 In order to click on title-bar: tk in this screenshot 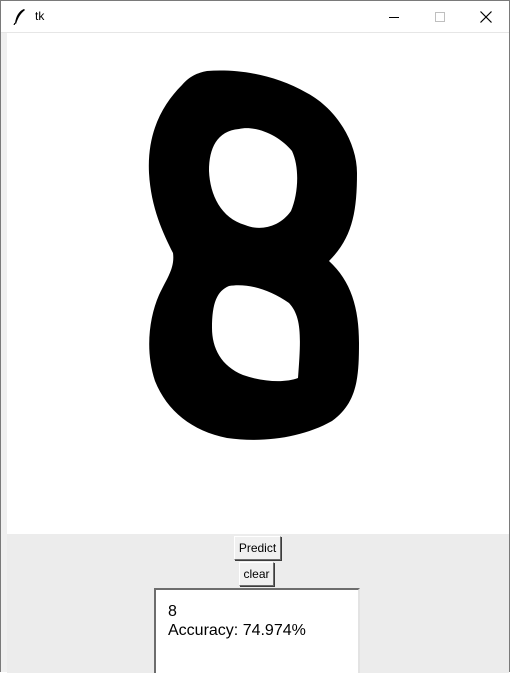, I will do `click(255, 17)`.